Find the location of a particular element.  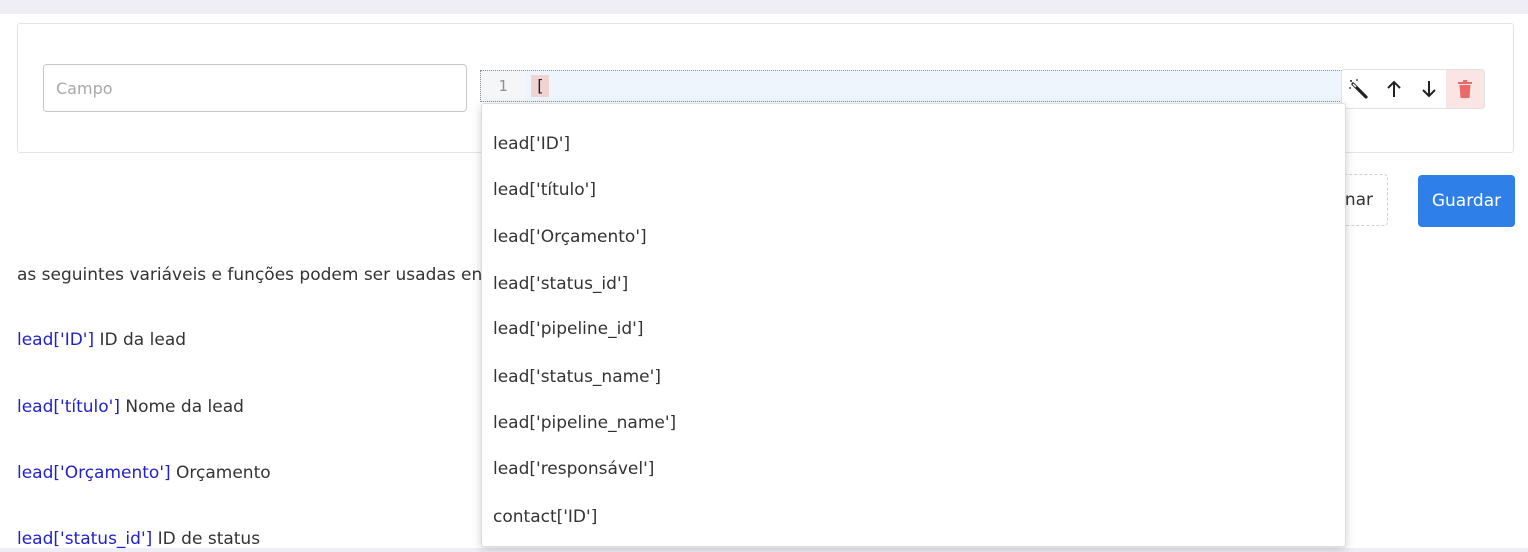

variable-line: lead['título'] Nome da lead is located at coordinates (130, 407).